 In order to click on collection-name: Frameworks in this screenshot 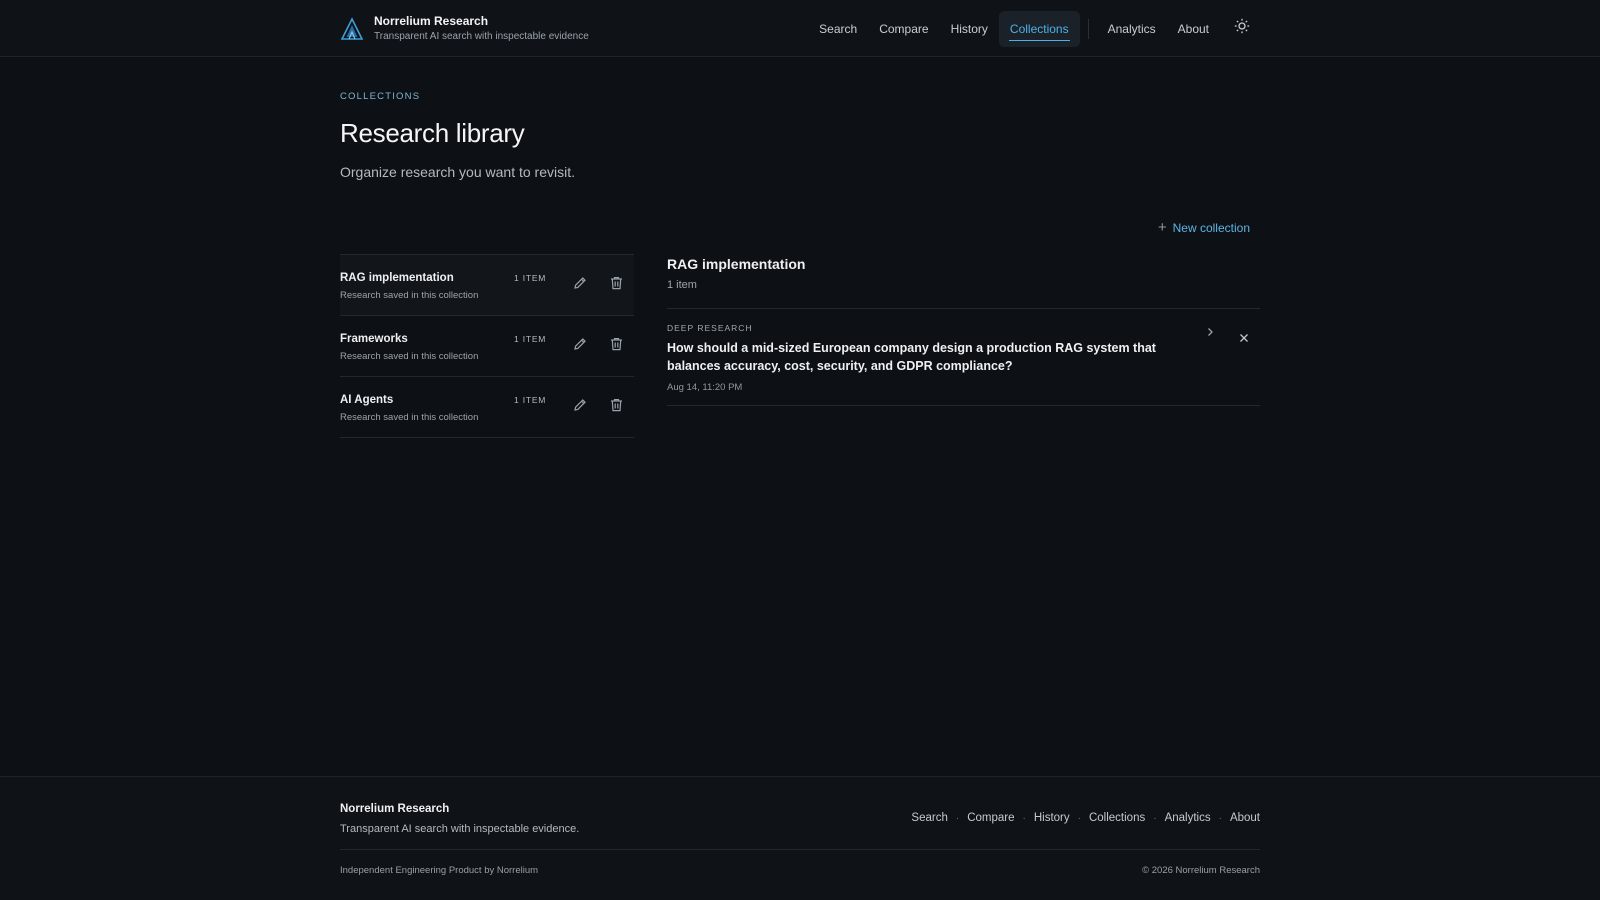, I will do `click(374, 338)`.